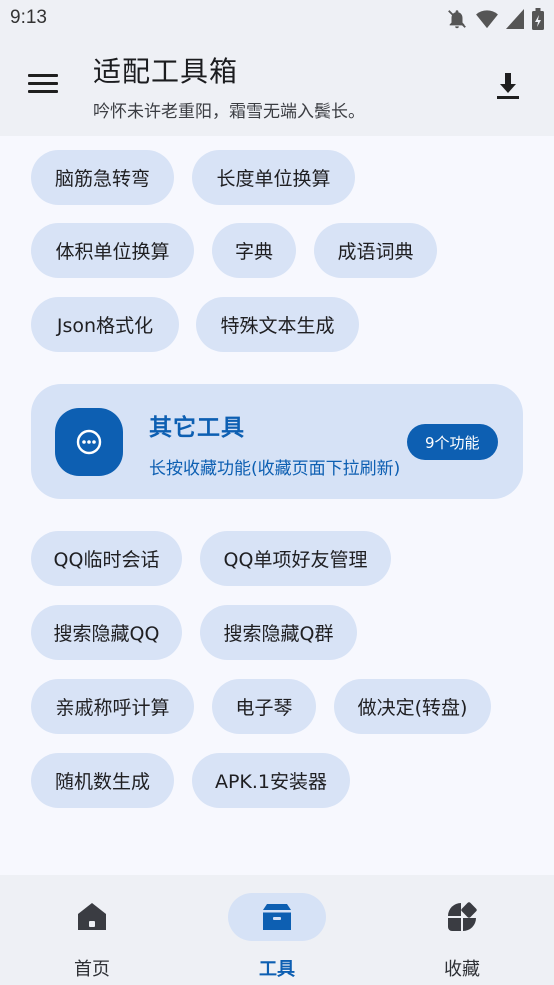  I want to click on tool-chip: QQ单项好友管理, so click(295, 558).